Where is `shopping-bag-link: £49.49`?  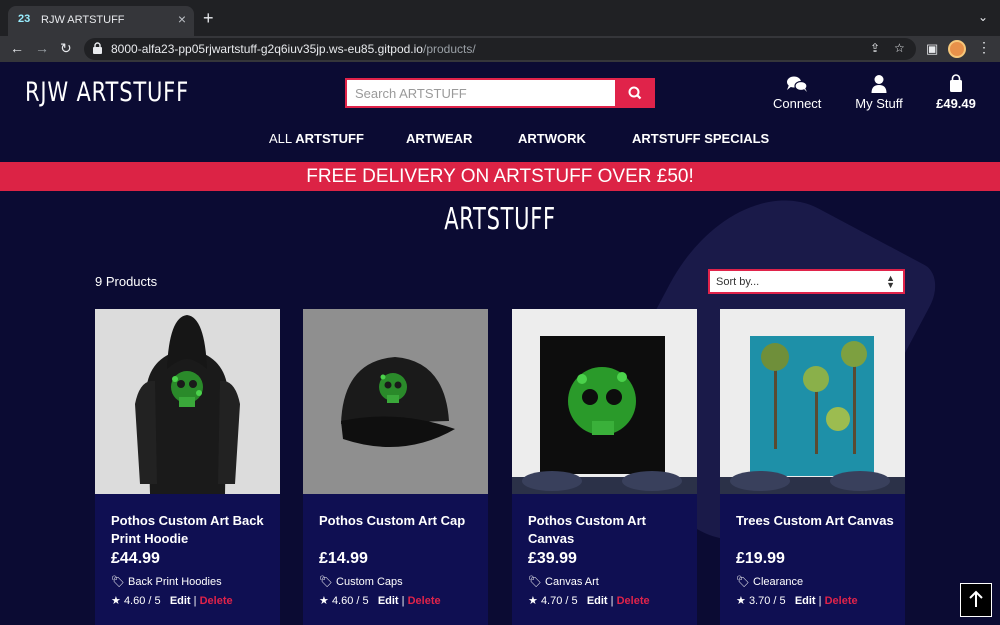 shopping-bag-link: £49.49 is located at coordinates (956, 92).